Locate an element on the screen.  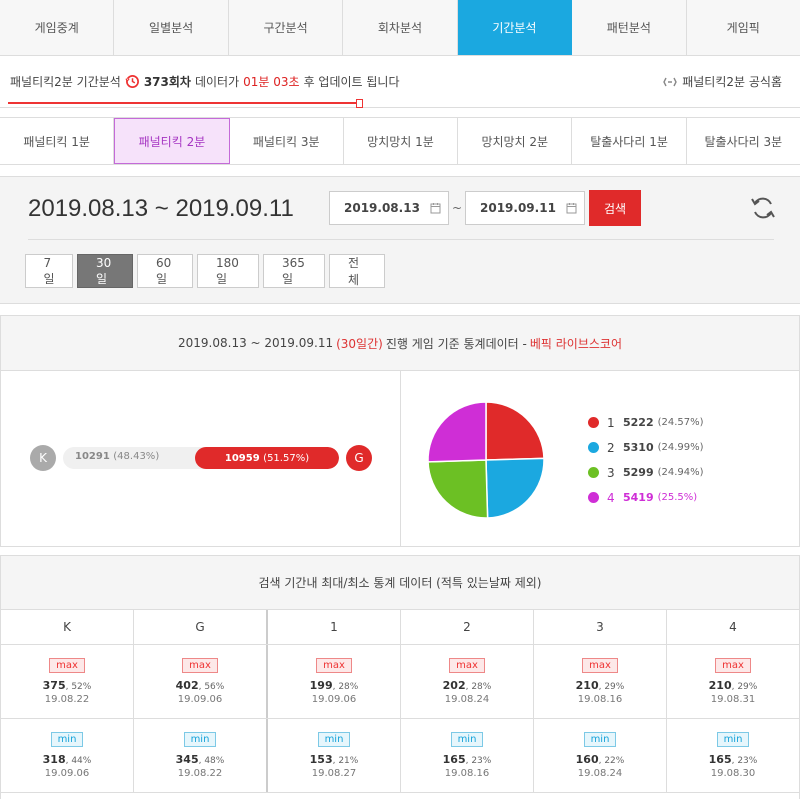
stat-count: 210 is located at coordinates (720, 685).